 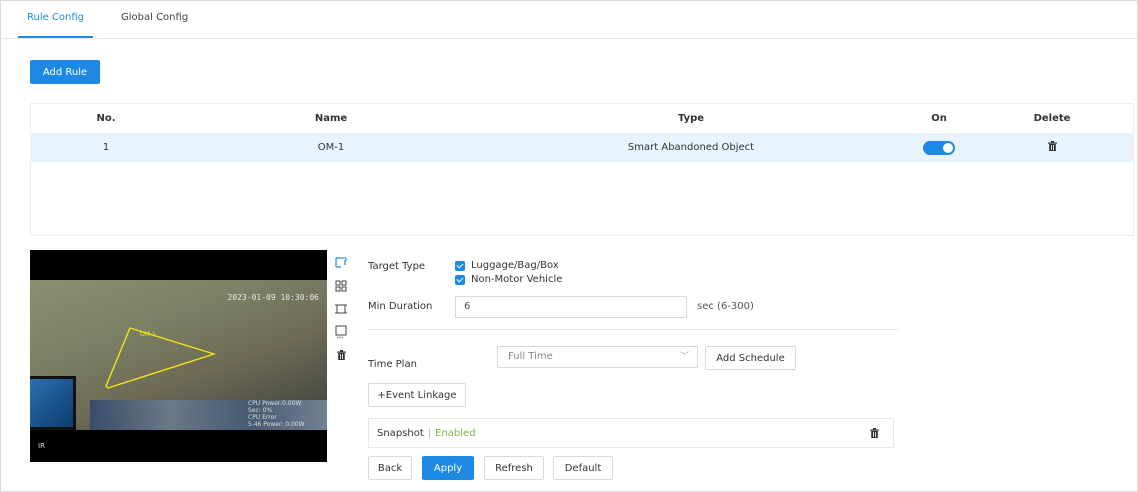 I want to click on event-linkage-button: +Event Linkage, so click(x=417, y=395).